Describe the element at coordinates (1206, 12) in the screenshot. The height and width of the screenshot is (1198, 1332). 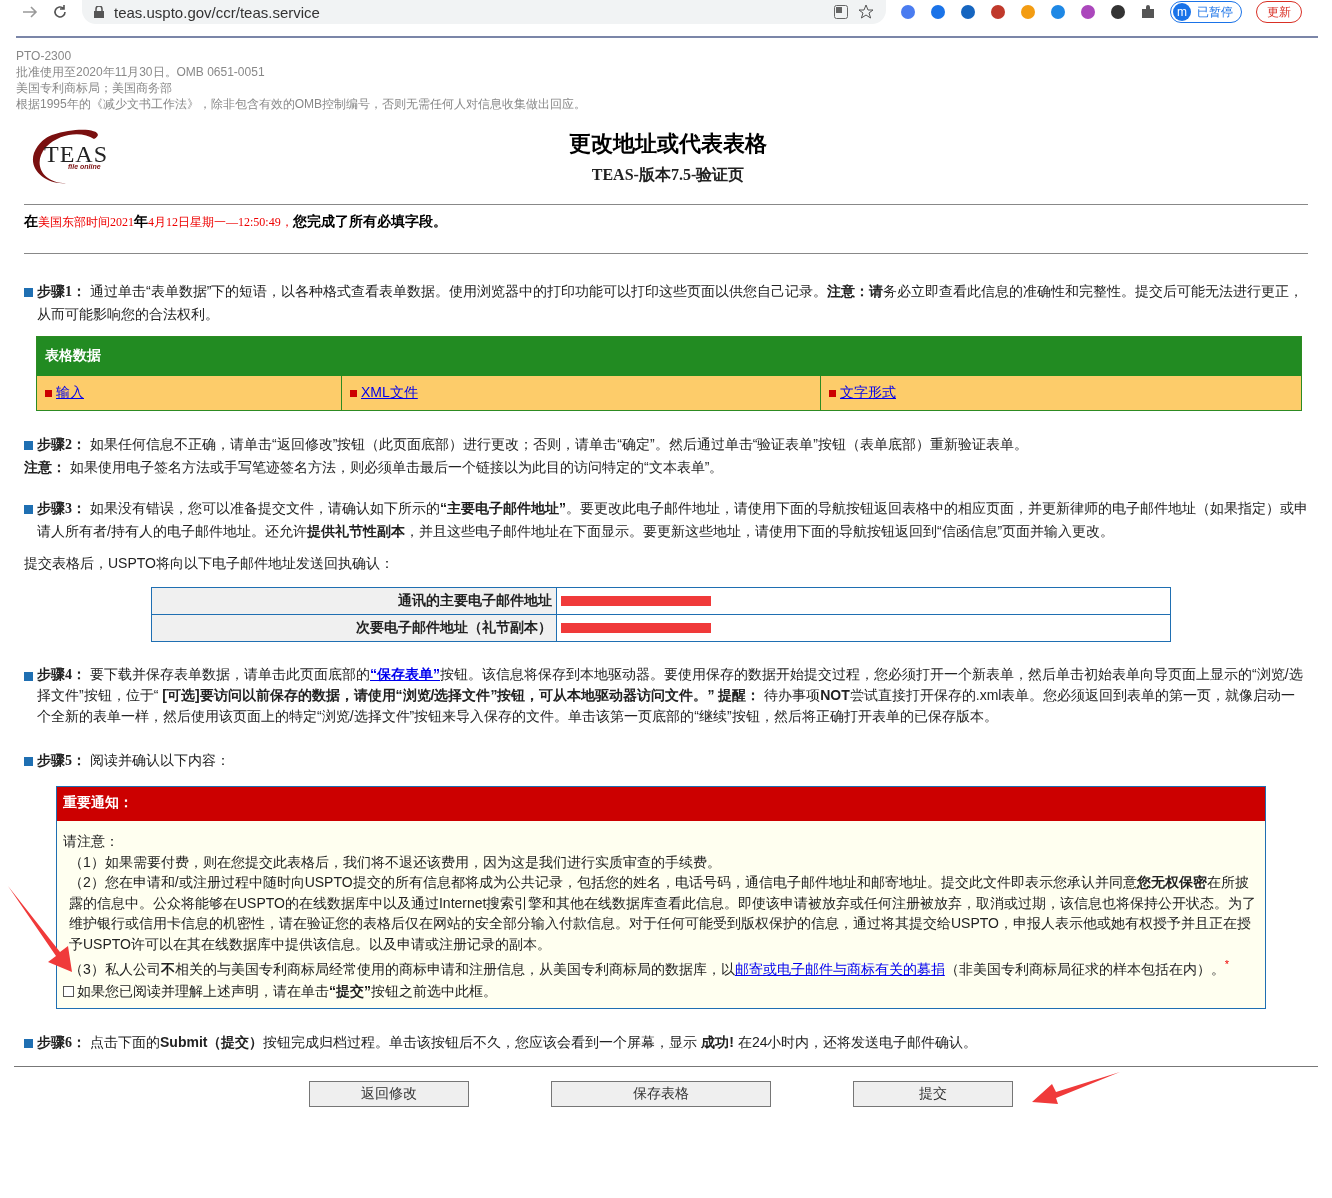
I see `profile-button: m 已暂停` at that location.